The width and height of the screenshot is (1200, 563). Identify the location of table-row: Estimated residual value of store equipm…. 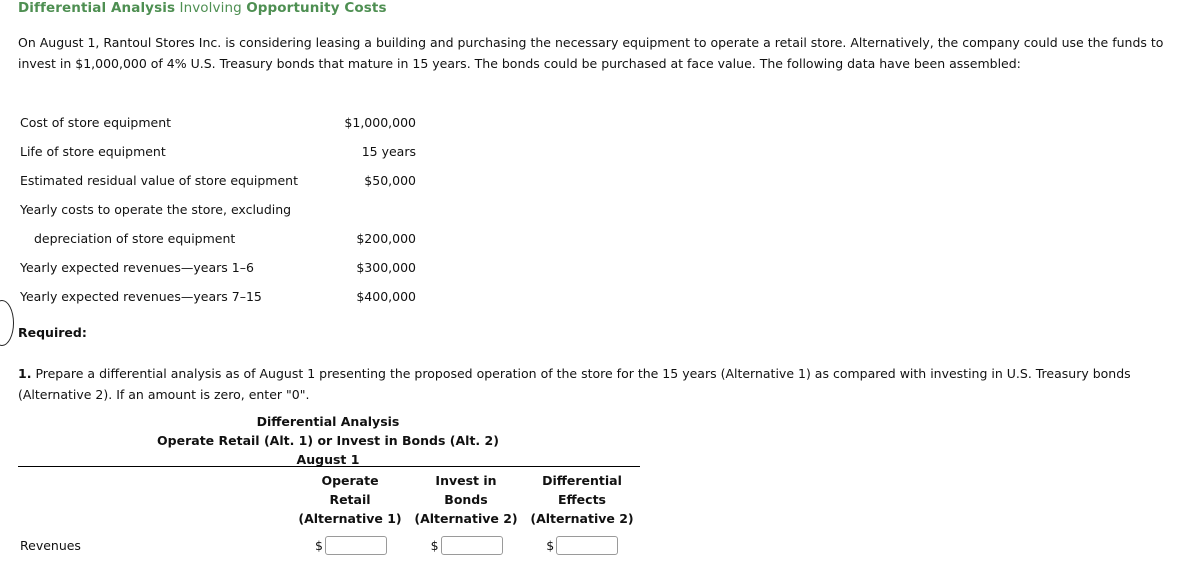
(218, 180).